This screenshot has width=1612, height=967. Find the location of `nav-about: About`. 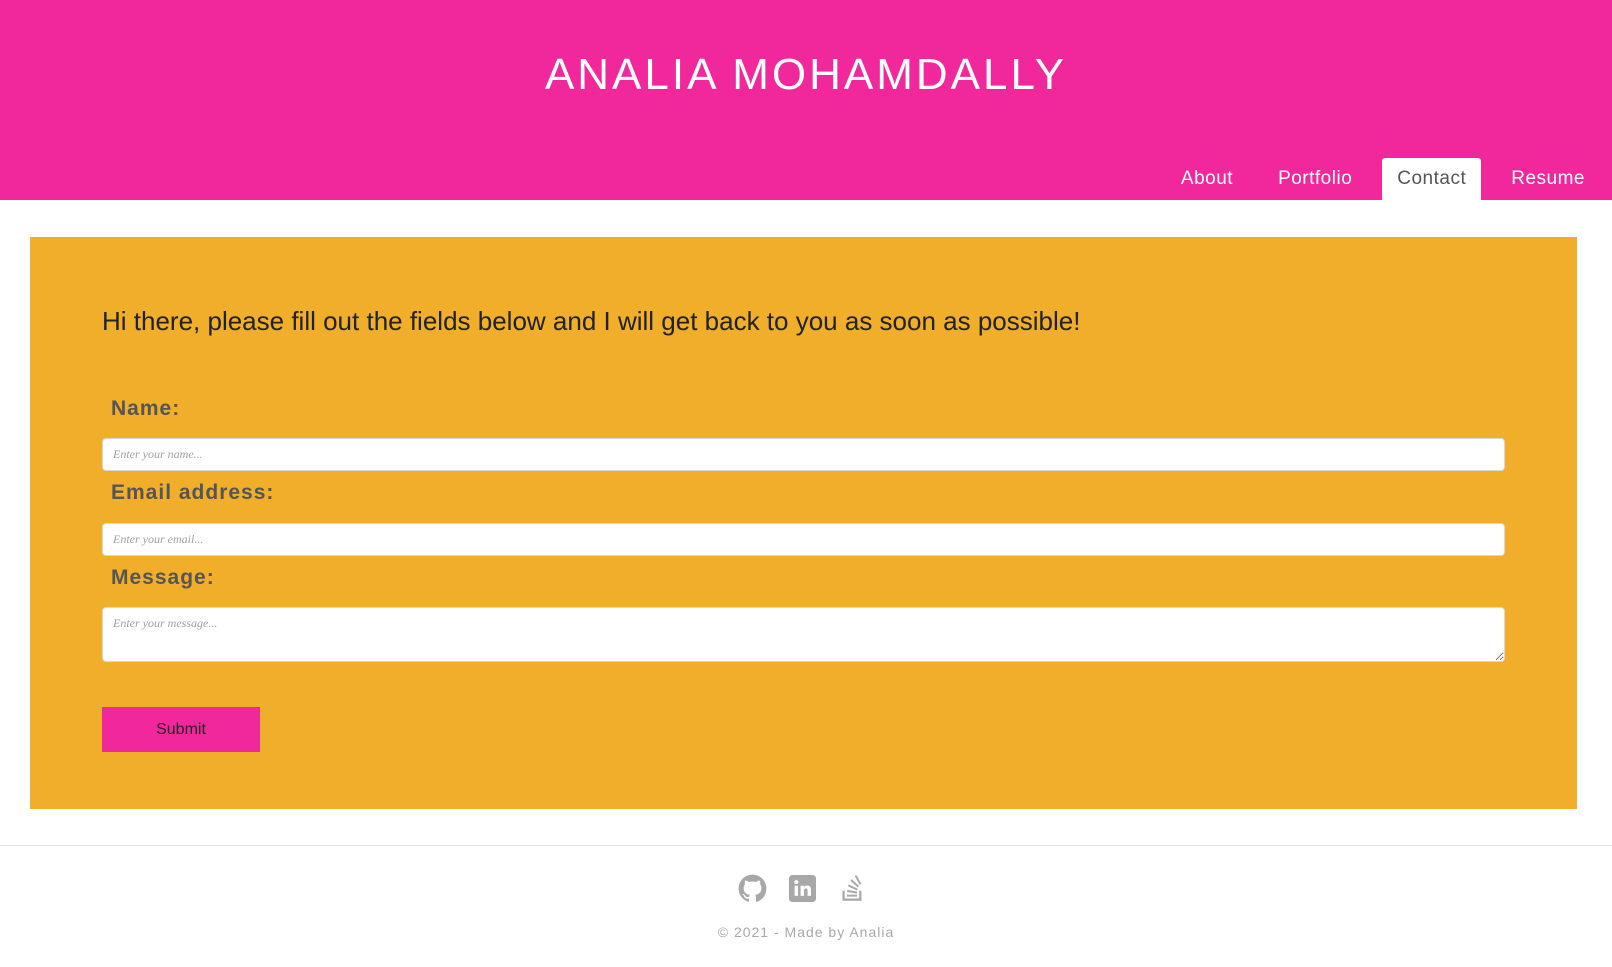

nav-about: About is located at coordinates (1207, 179).